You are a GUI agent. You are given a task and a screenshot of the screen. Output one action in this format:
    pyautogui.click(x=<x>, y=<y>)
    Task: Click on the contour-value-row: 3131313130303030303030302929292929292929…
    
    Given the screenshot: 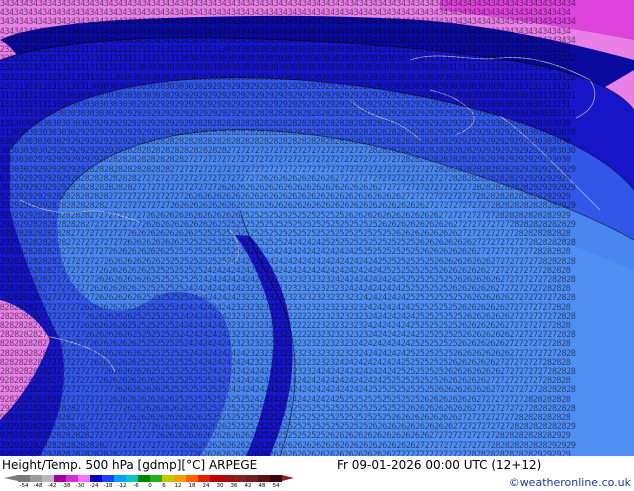 What is the action you would take?
    pyautogui.click(x=288, y=114)
    